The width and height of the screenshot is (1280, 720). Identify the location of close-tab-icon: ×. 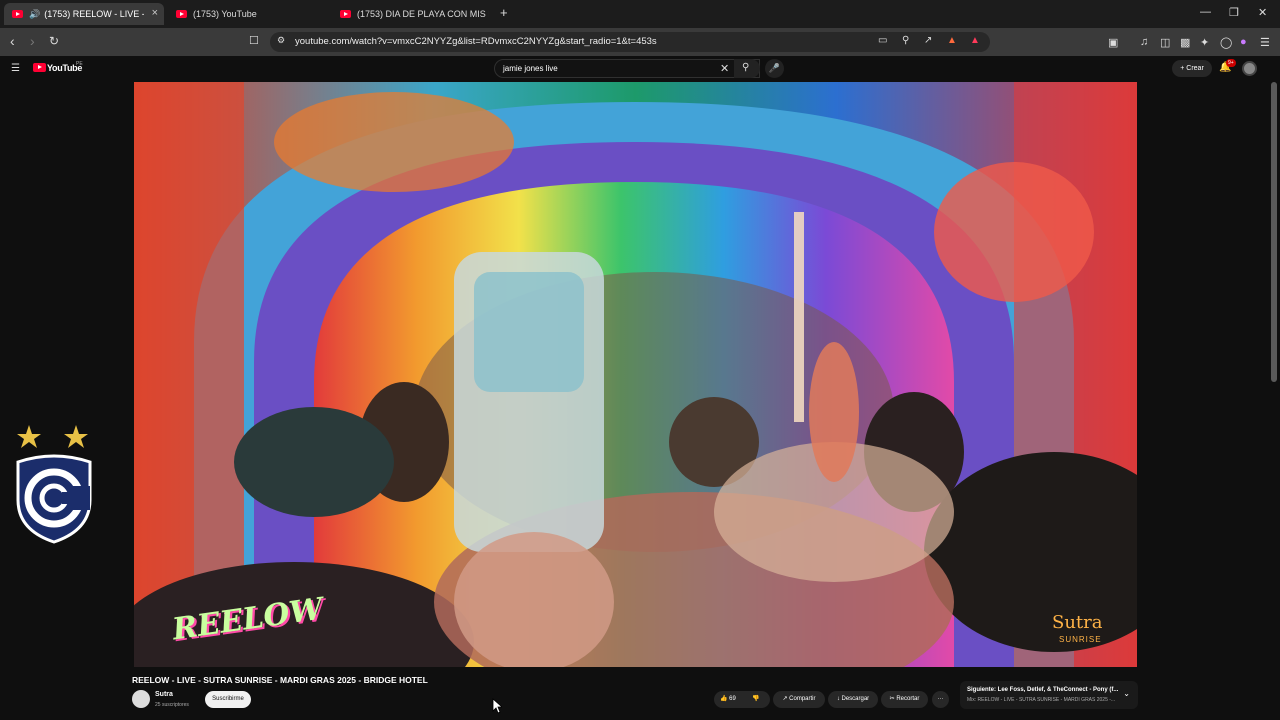
(155, 13).